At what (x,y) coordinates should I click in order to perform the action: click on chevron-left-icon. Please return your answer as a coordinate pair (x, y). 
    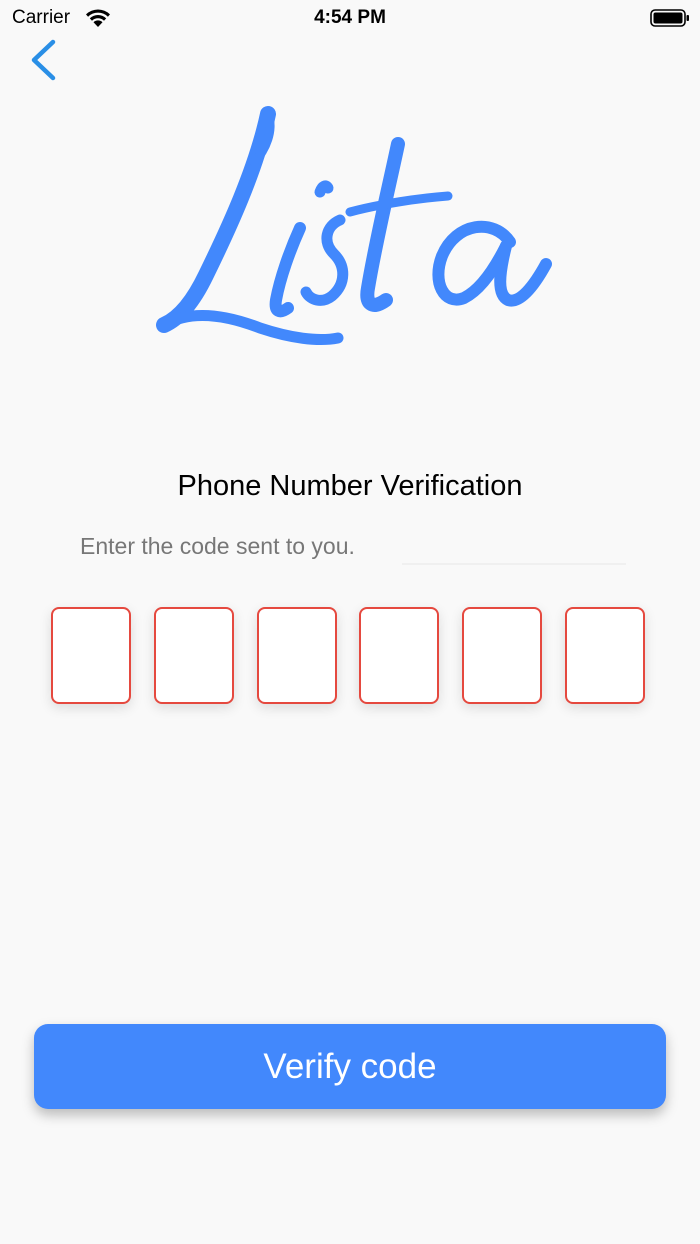
    Looking at the image, I should click on (43, 60).